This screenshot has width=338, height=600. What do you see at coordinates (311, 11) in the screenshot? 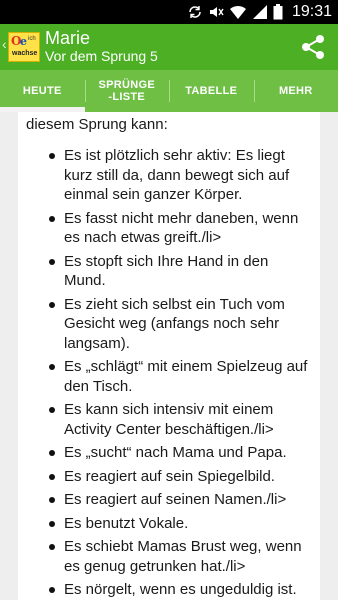
I see `status-time: 19:31` at bounding box center [311, 11].